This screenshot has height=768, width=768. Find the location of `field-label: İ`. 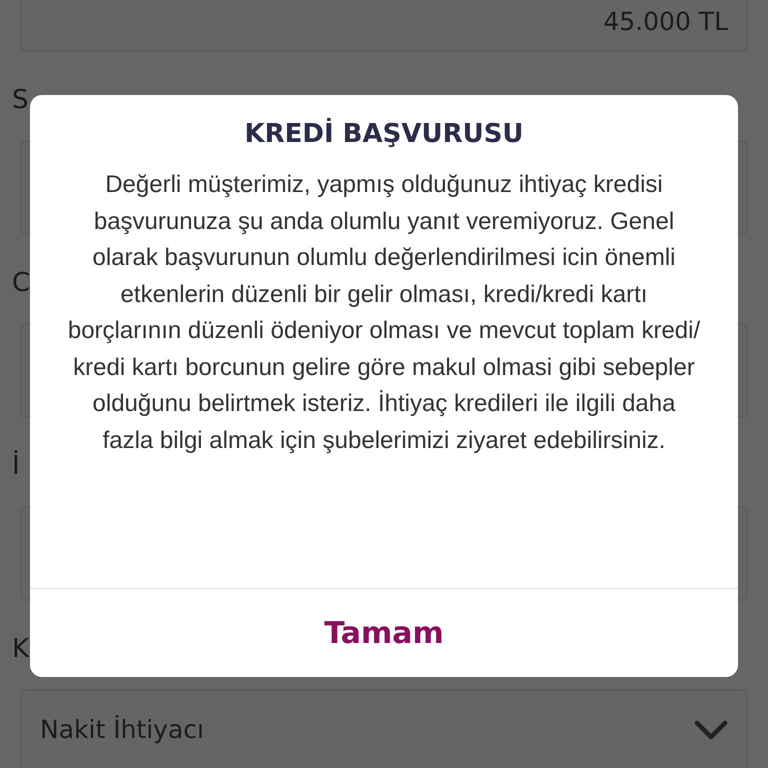

field-label: İ is located at coordinates (15, 466).